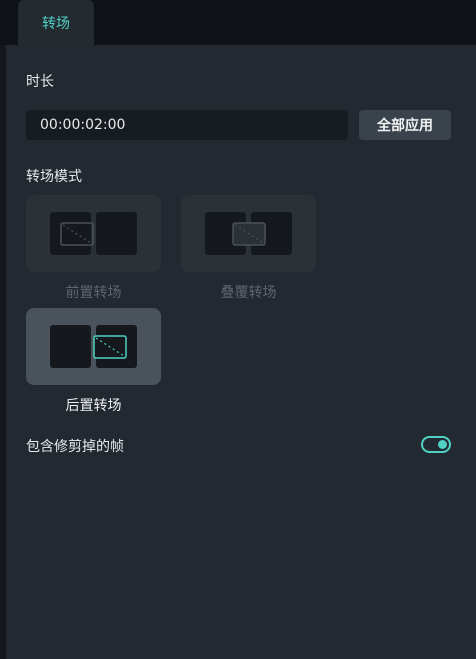 This screenshot has height=659, width=476. Describe the element at coordinates (187, 125) in the screenshot. I see `duration-input: 00:00:02:00` at that location.